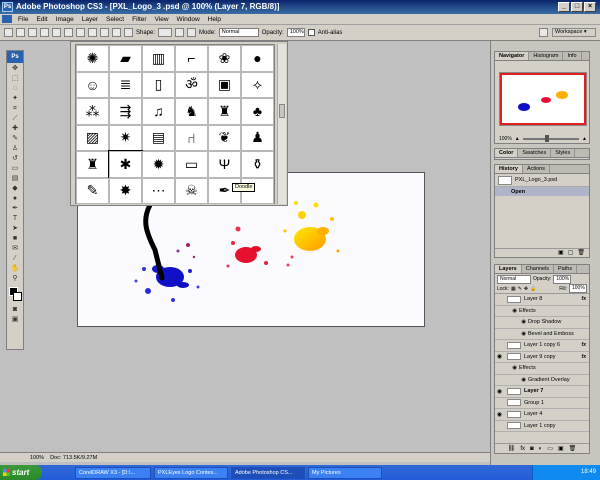 This screenshot has width=600, height=480. I want to click on brush-truck-icon: ▭, so click(191, 164).